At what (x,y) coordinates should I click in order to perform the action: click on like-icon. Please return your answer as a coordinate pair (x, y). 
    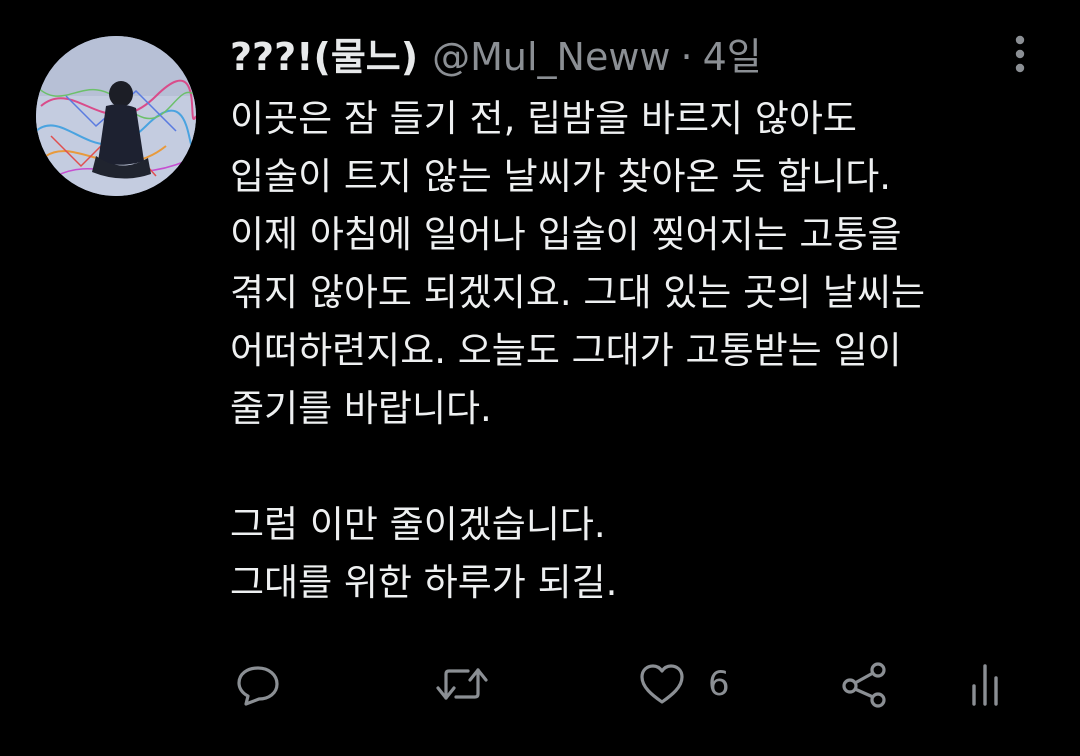
    Looking at the image, I should click on (662, 684).